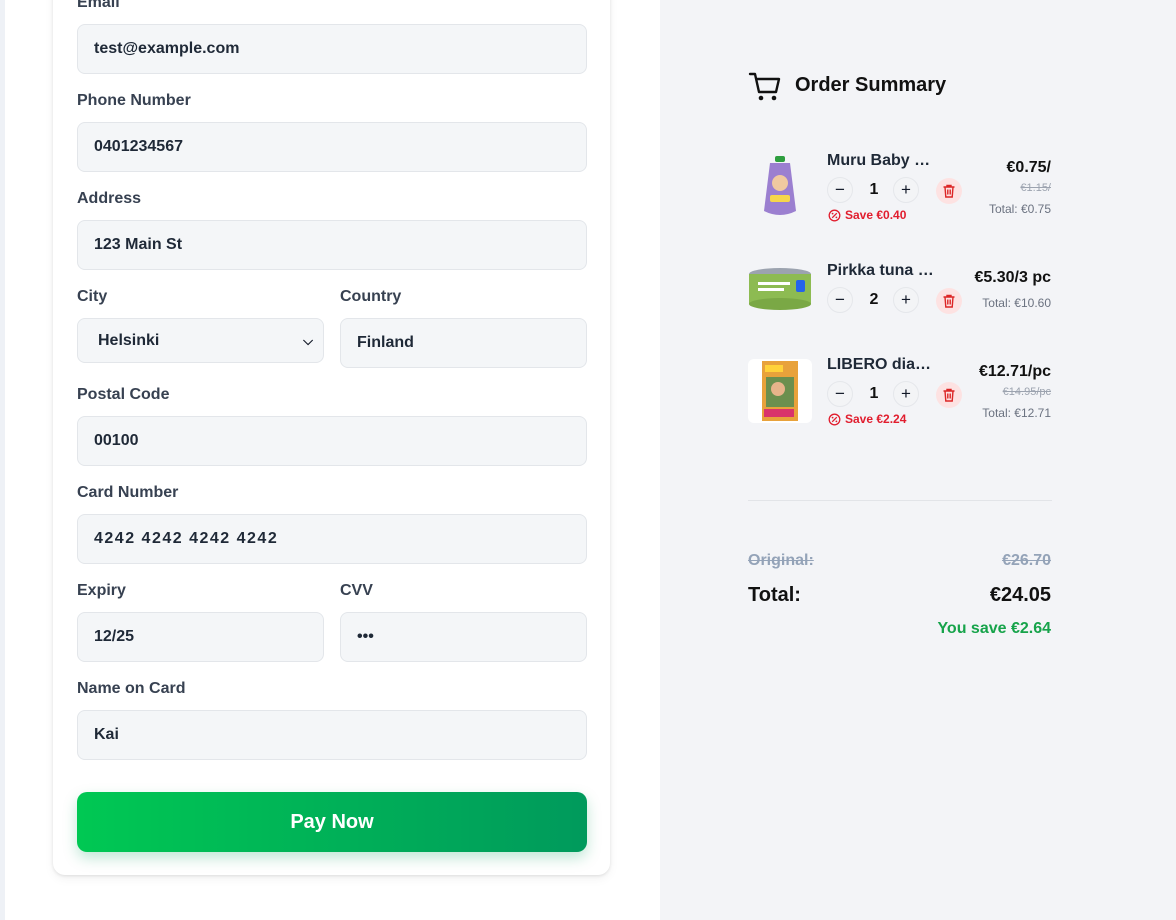 This screenshot has height=920, width=1176. What do you see at coordinates (764, 86) in the screenshot?
I see `cart-icon` at bounding box center [764, 86].